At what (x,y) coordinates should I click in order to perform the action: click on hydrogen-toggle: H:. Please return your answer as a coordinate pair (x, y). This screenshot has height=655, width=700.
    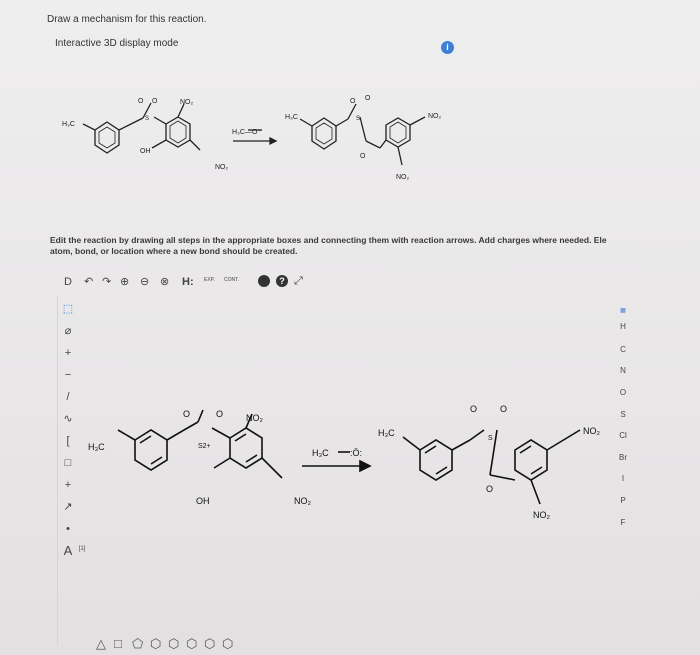
    Looking at the image, I should click on (188, 282).